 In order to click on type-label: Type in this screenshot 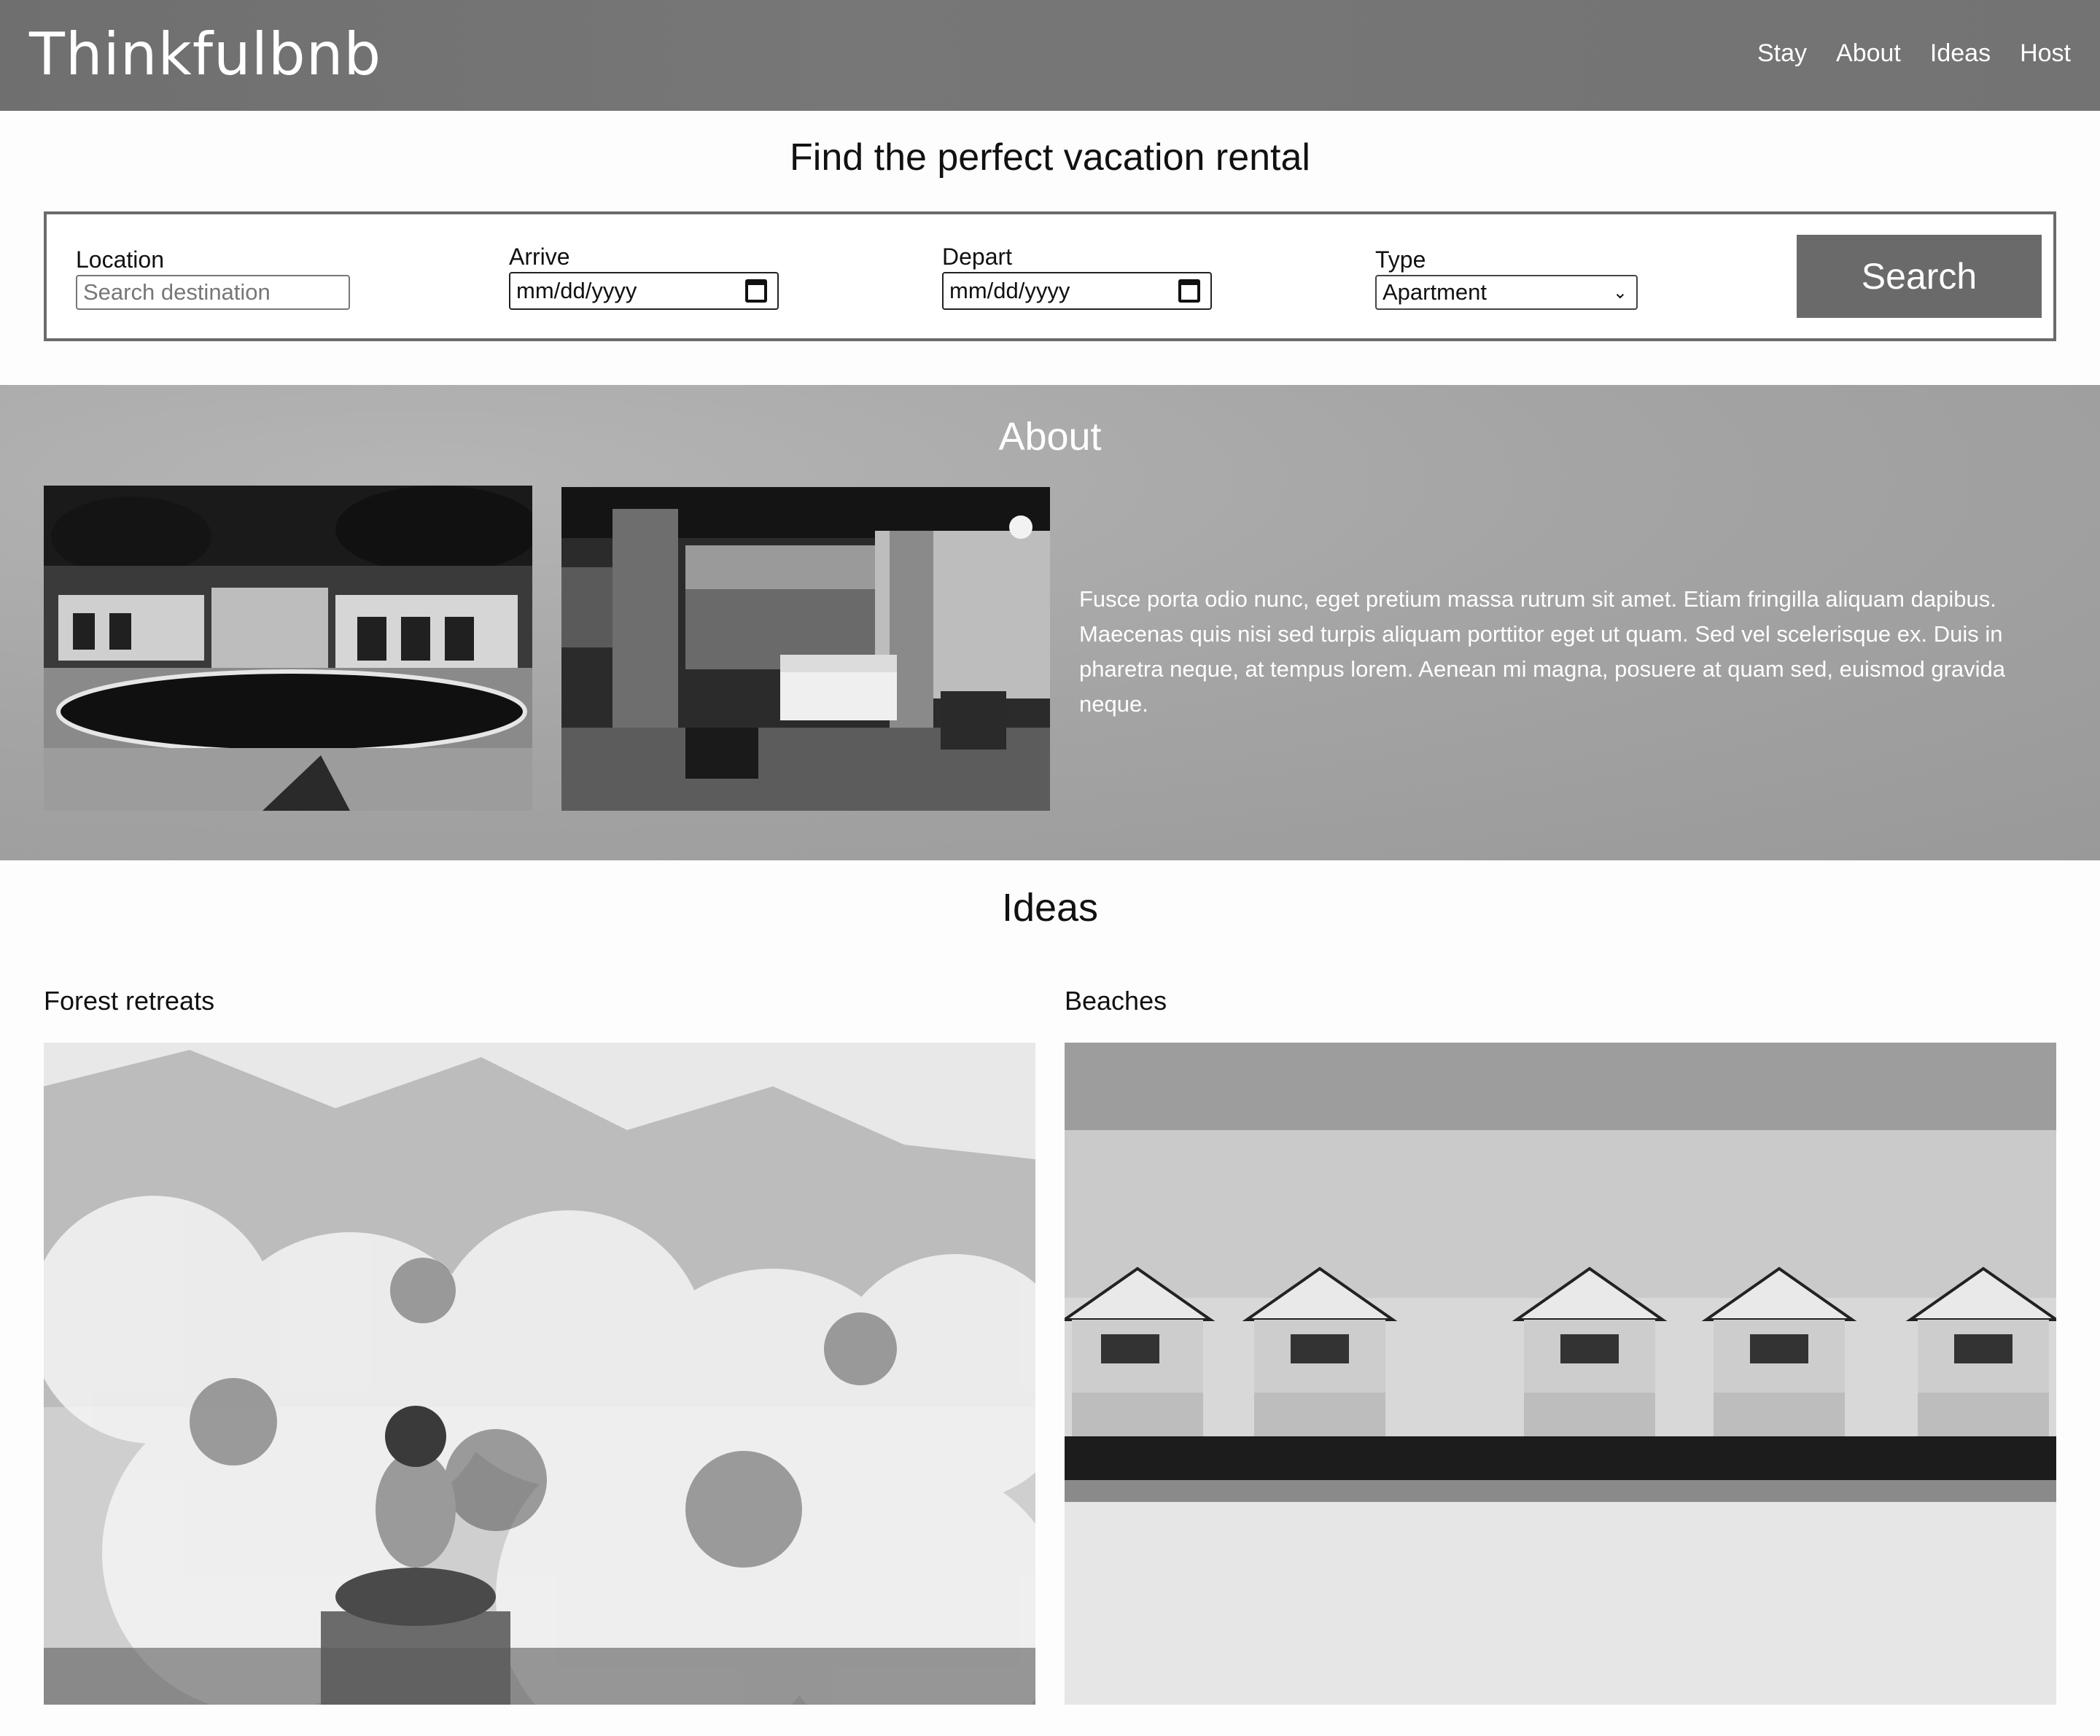, I will do `click(1400, 260)`.